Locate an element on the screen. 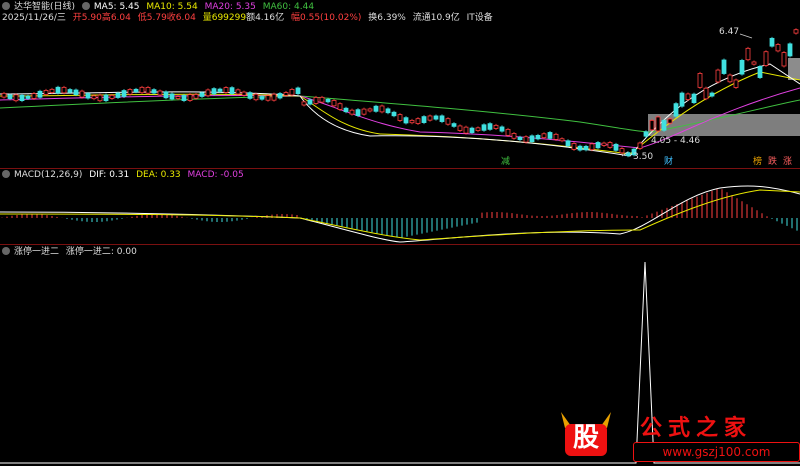 Image resolution: width=800 pixels, height=466 pixels. event-tag-bang: 榜 is located at coordinates (757, 162).